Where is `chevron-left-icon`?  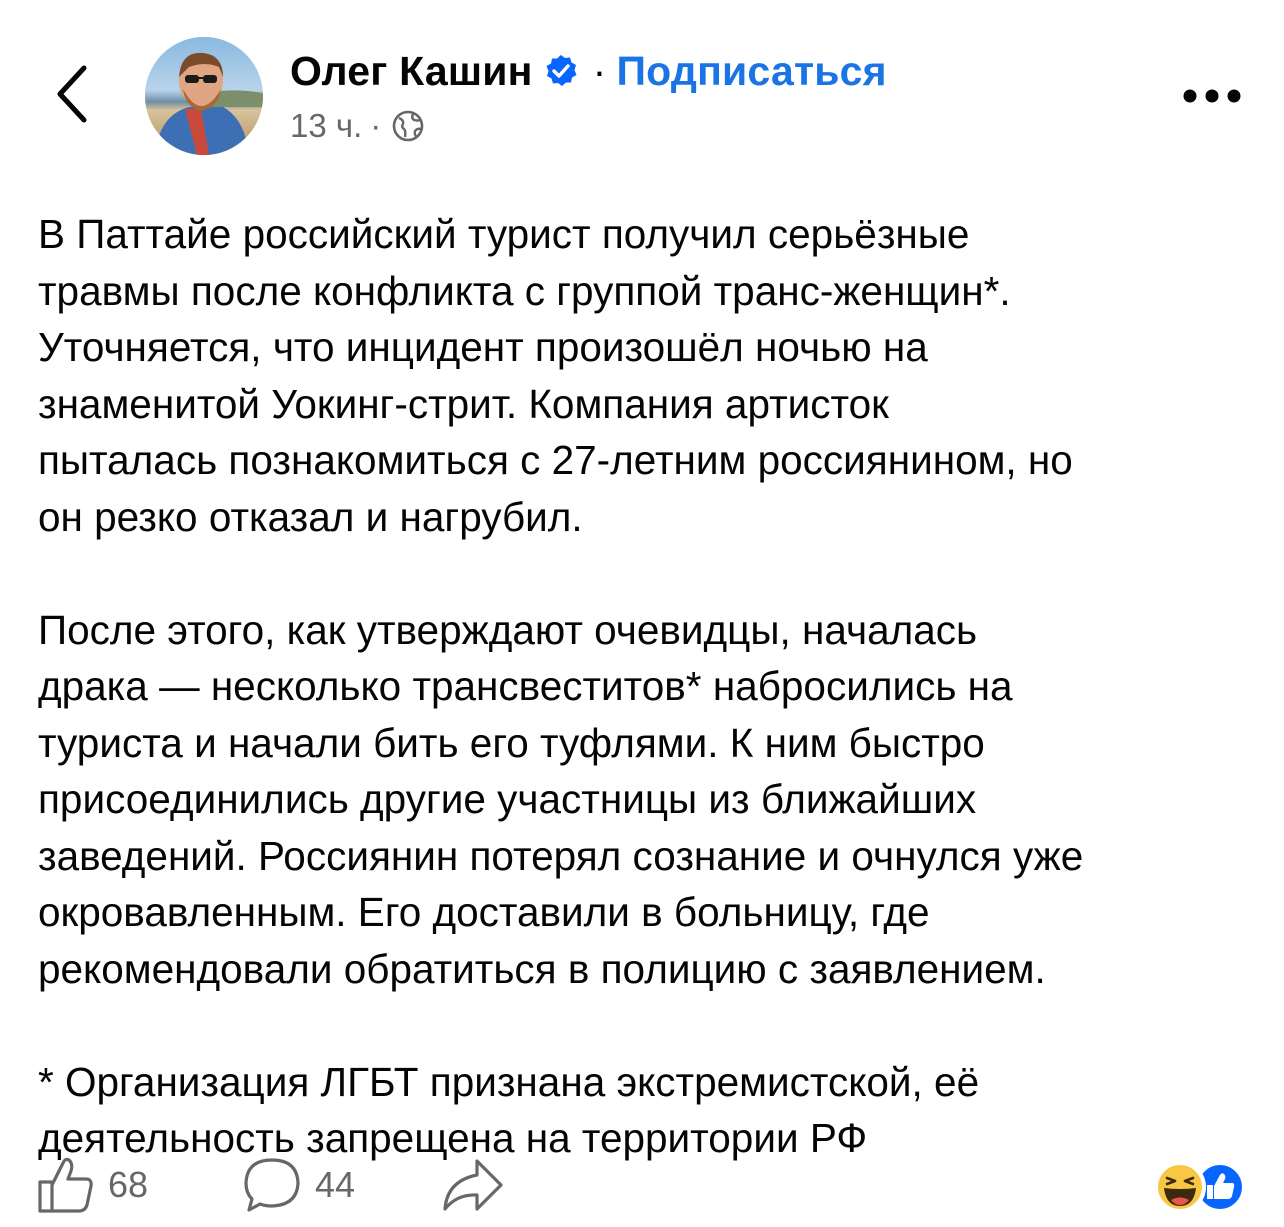
chevron-left-icon is located at coordinates (72, 94).